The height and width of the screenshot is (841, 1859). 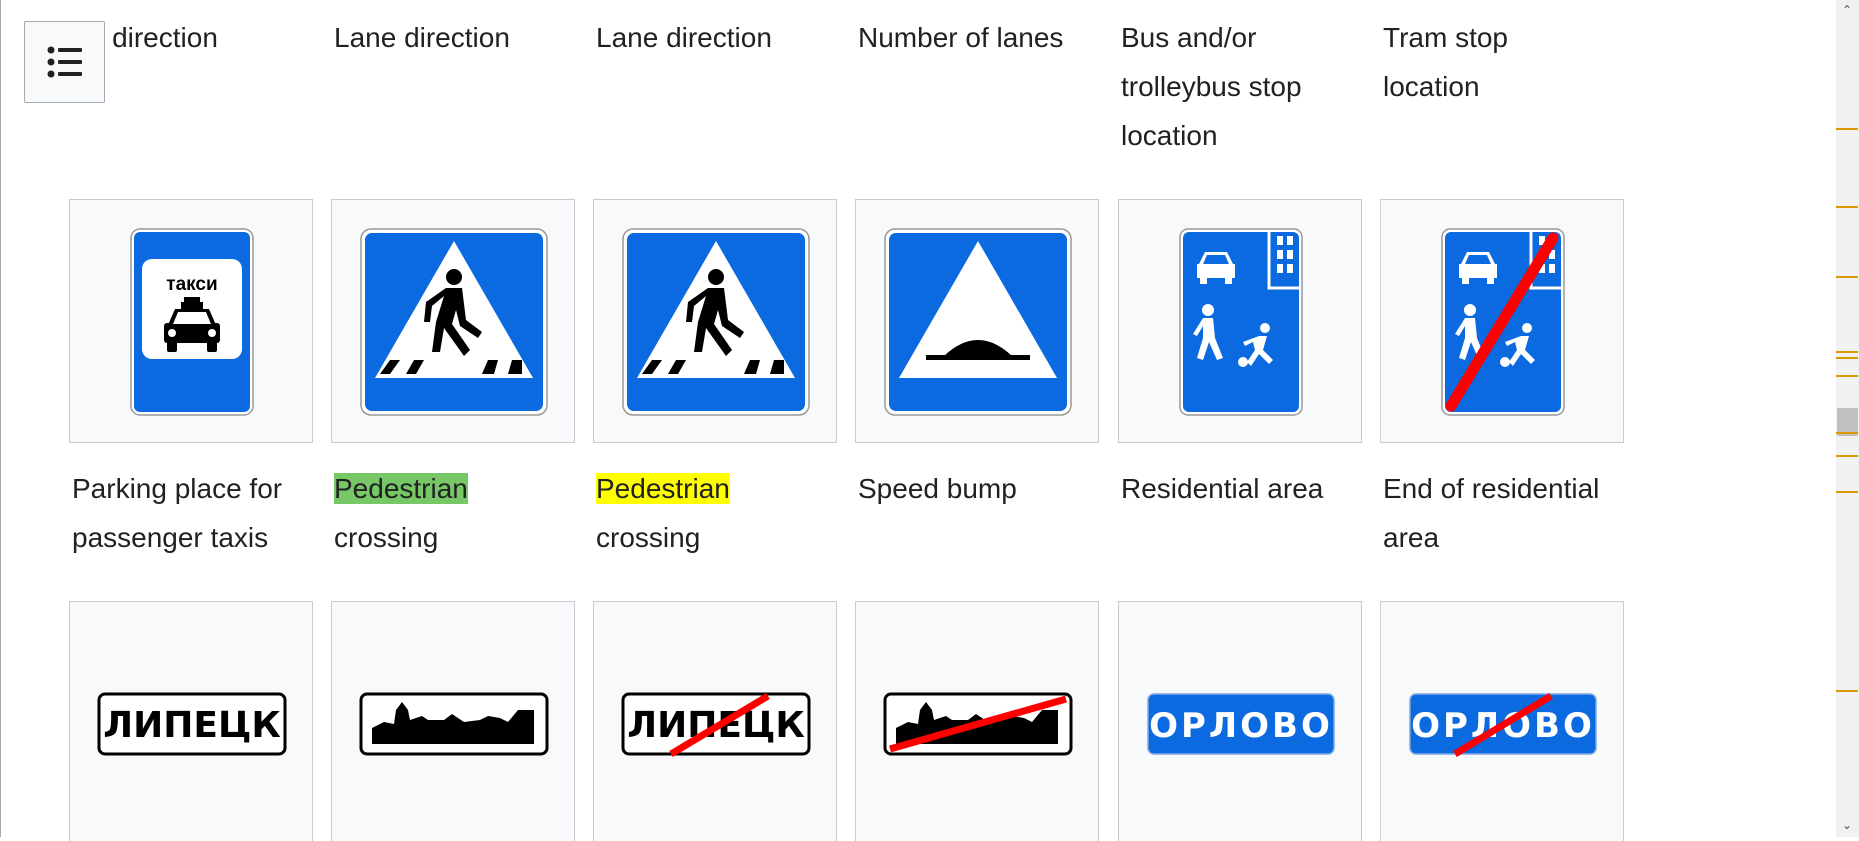 I want to click on table-of-contents-icon, so click(x=64, y=62).